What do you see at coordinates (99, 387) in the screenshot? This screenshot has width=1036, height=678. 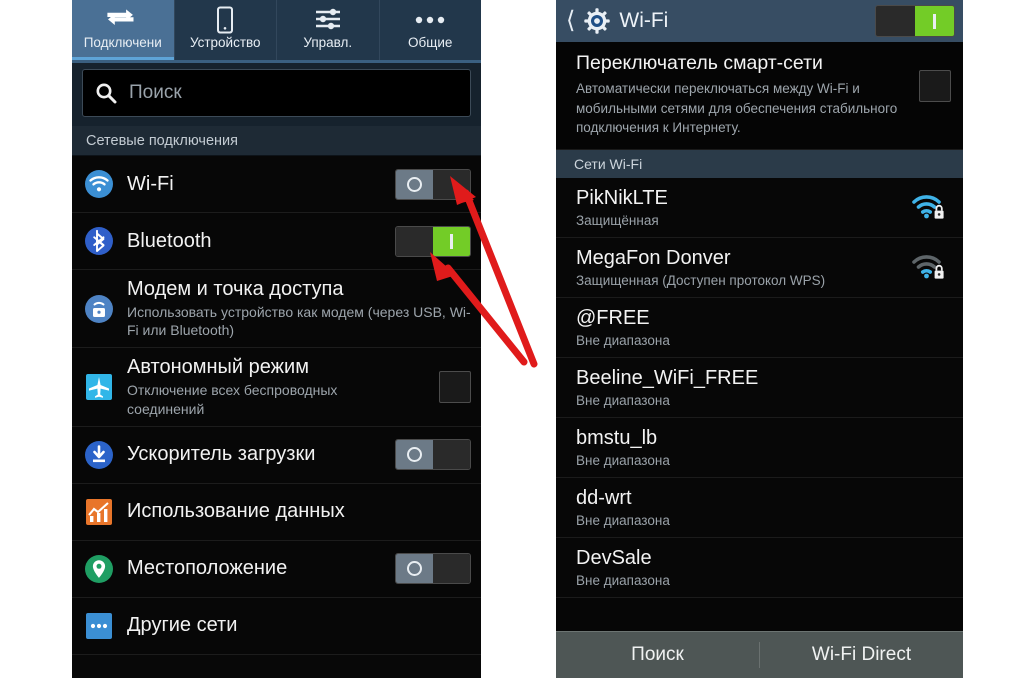 I see `airplane-icon` at bounding box center [99, 387].